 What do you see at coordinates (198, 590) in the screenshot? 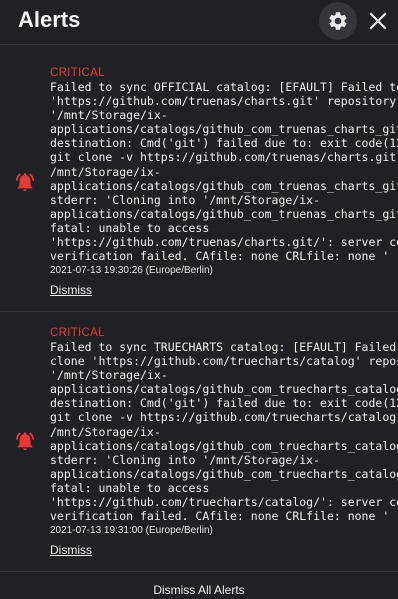
I see `dismiss-all-button: Dismiss All Alerts` at bounding box center [198, 590].